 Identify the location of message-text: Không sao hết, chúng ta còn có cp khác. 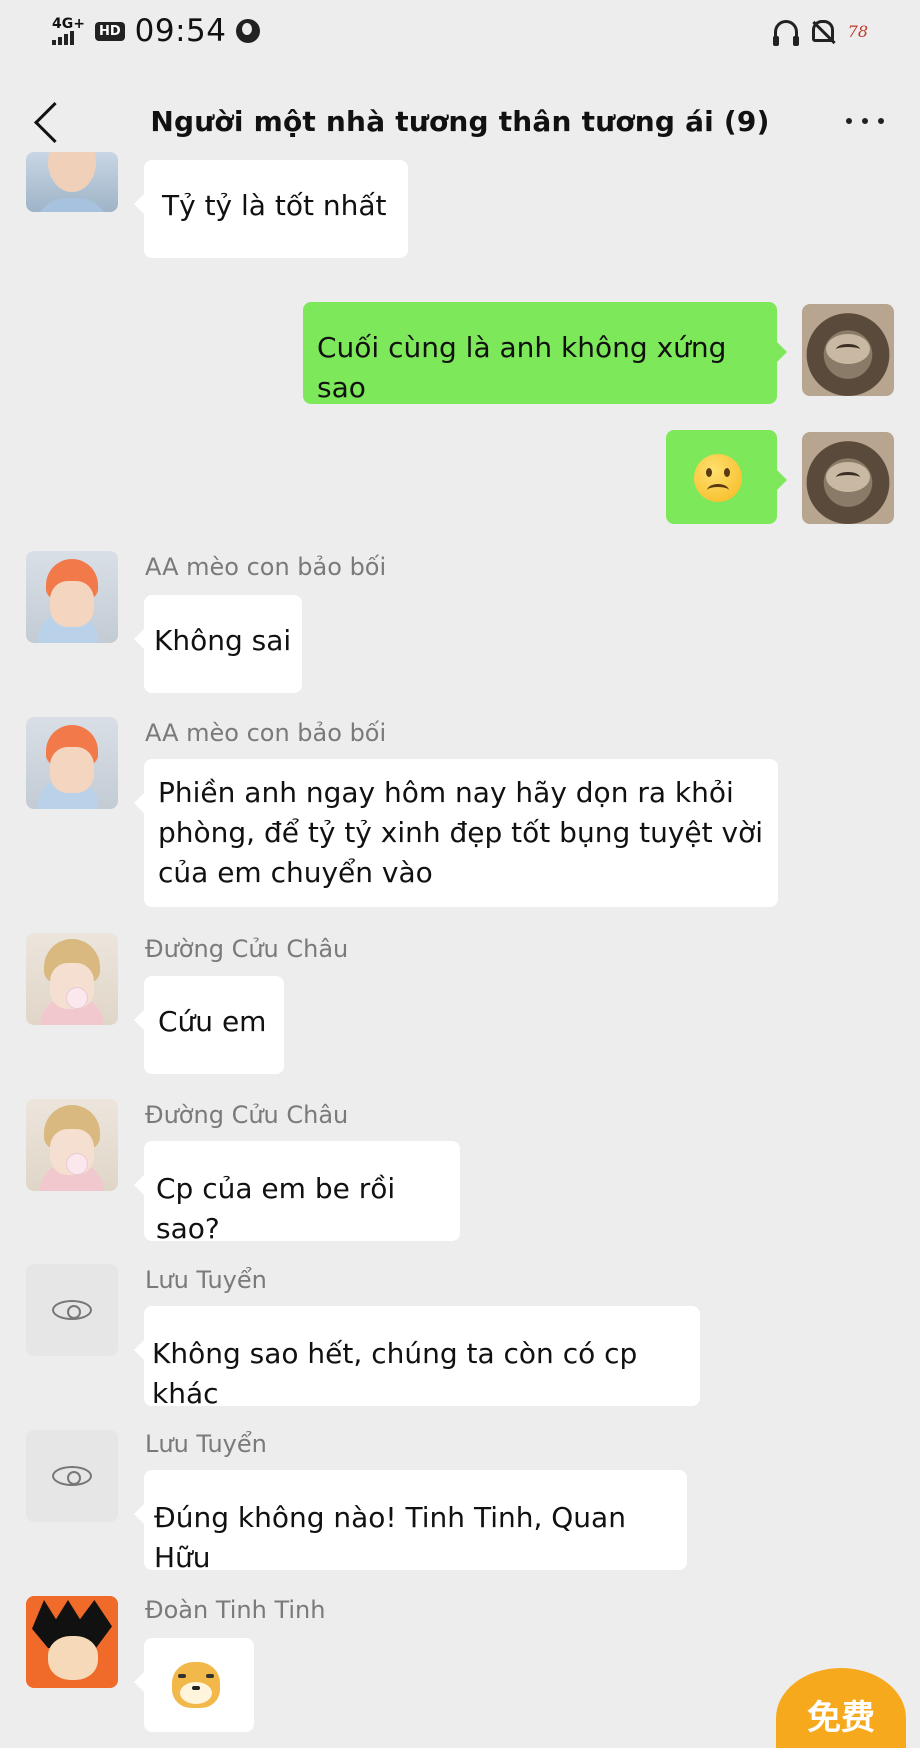
(395, 1373).